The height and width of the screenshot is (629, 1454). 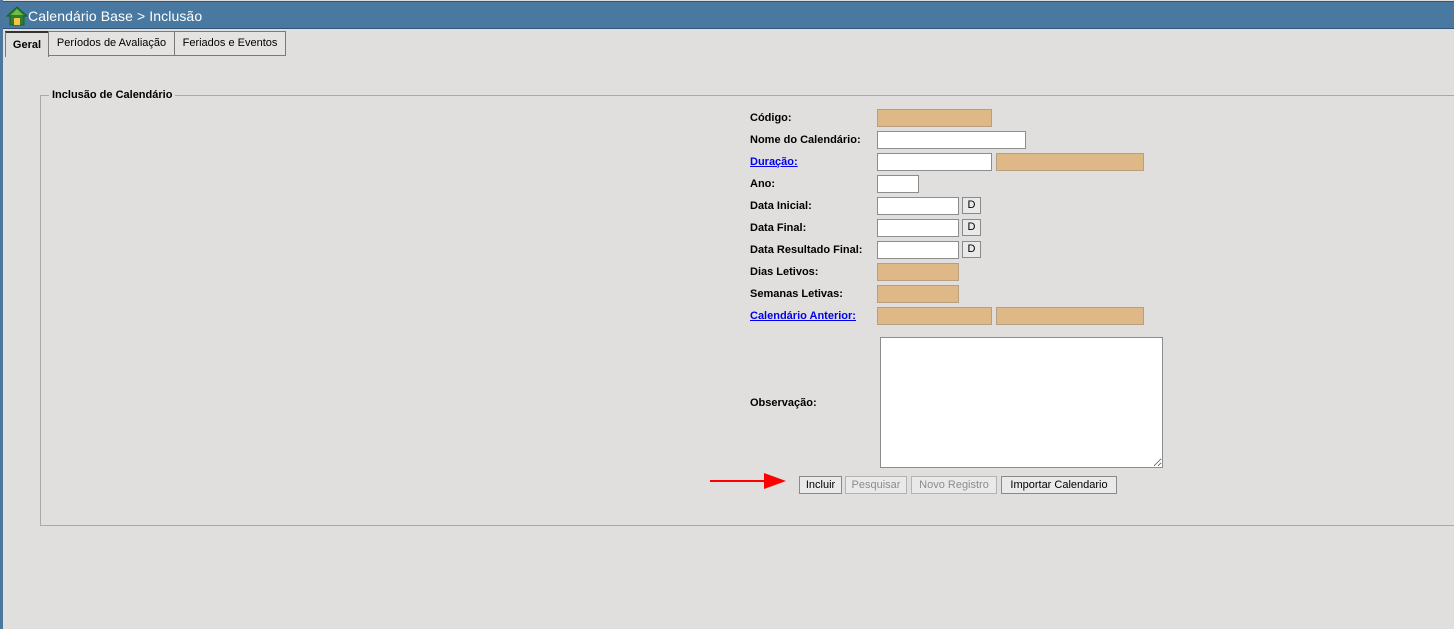 What do you see at coordinates (805, 140) in the screenshot?
I see `nome-label: Nome do Calendário:` at bounding box center [805, 140].